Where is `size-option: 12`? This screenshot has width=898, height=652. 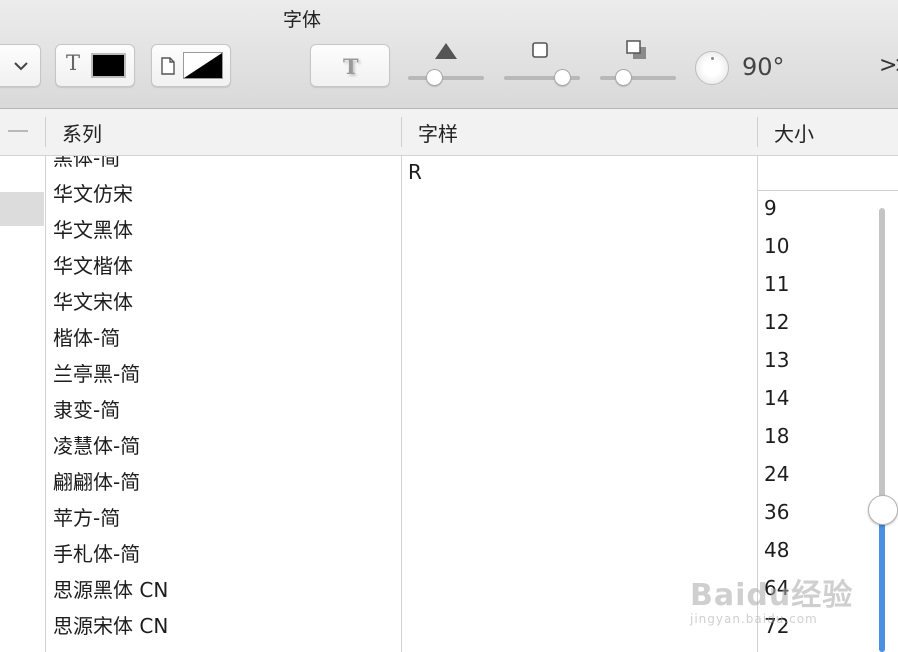 size-option: 12 is located at coordinates (776, 322).